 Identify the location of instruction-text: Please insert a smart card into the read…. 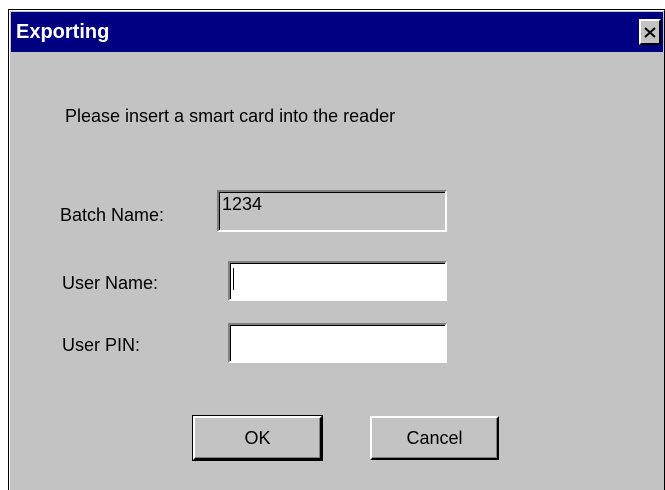
(230, 116).